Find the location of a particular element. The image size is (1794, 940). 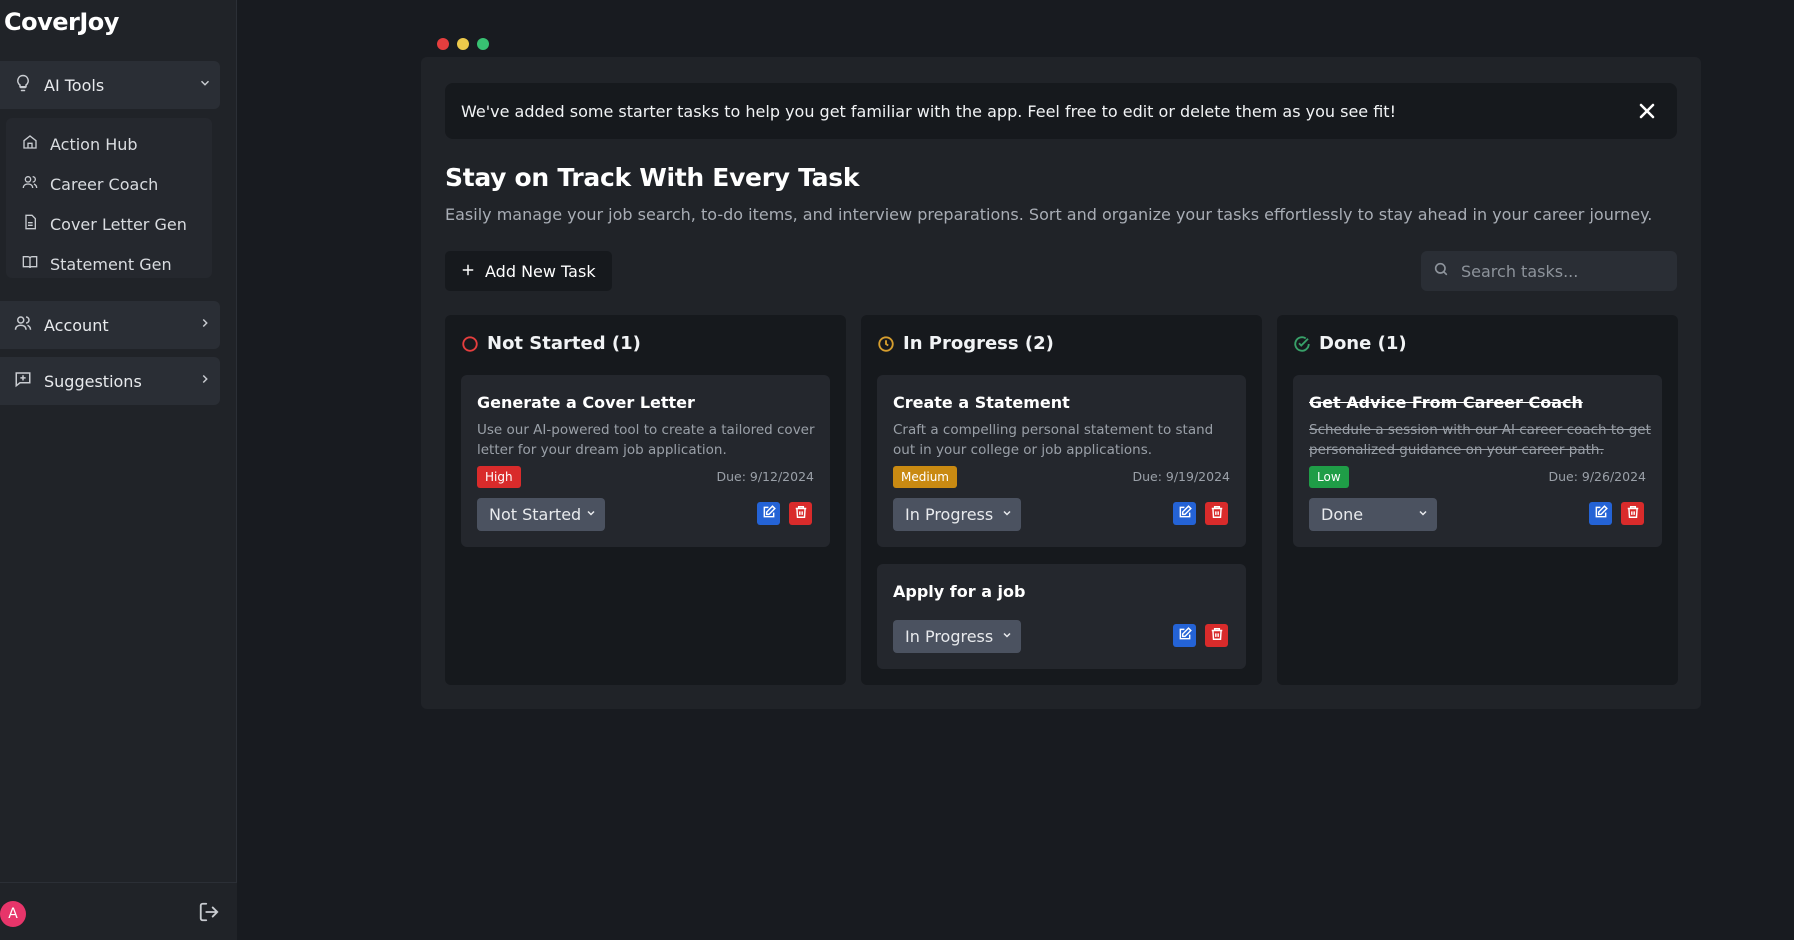

search-box is located at coordinates (1549, 271).